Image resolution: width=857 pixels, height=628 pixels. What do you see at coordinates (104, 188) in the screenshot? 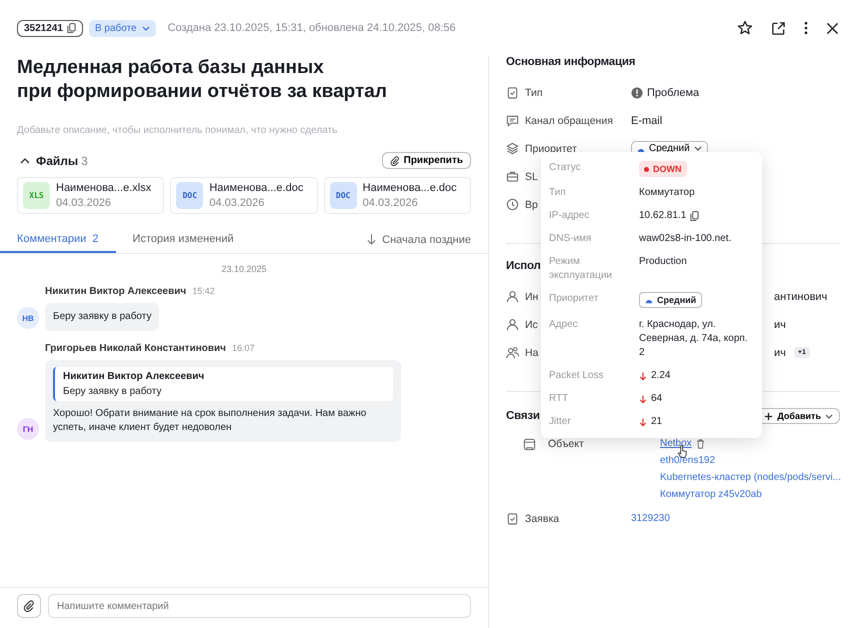
I see `file-name: Наименова...e.xlsx` at bounding box center [104, 188].